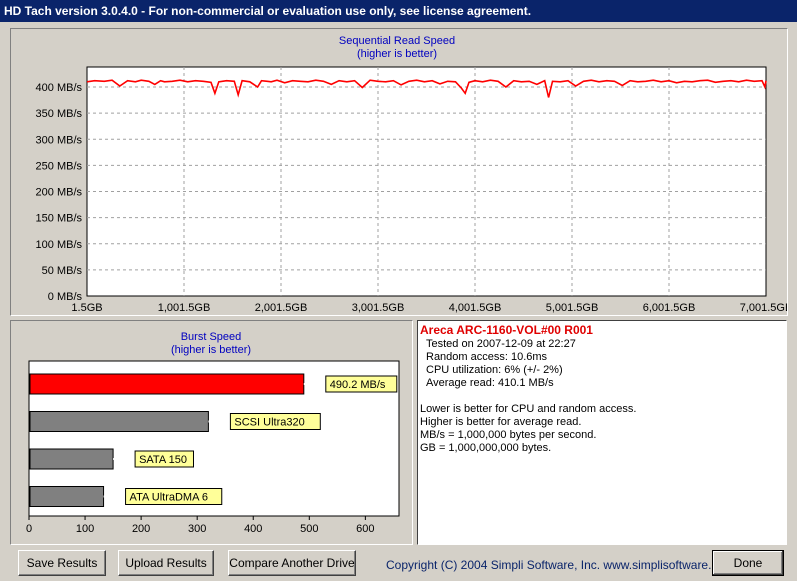 This screenshot has width=797, height=581. What do you see at coordinates (397, 54) in the screenshot?
I see `sequential-chart-subtitle: (higher is better)` at bounding box center [397, 54].